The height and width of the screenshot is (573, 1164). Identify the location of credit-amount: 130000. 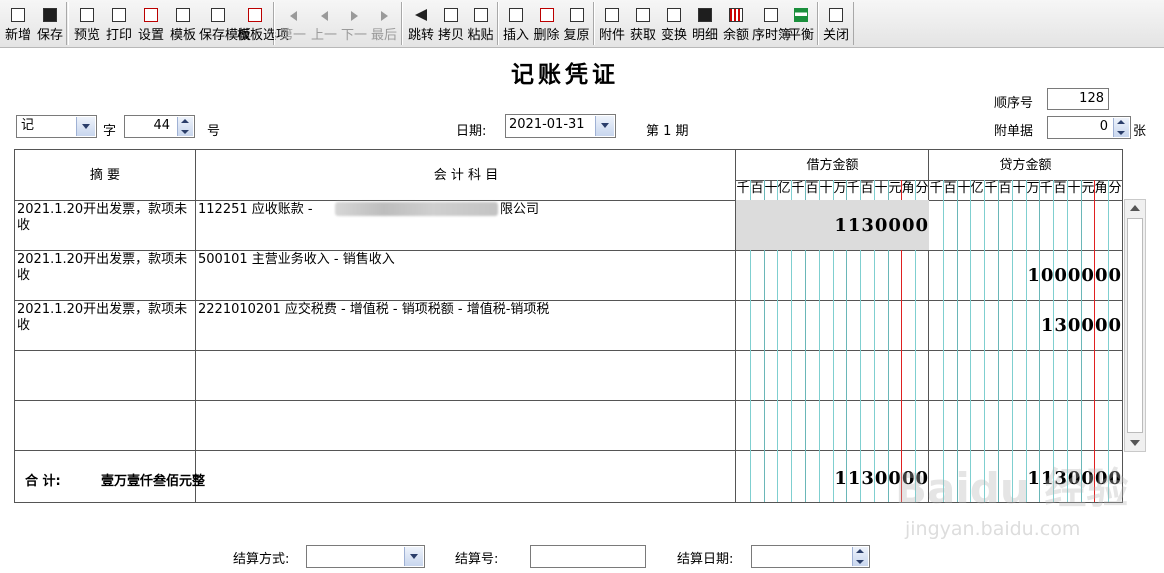
(1081, 325).